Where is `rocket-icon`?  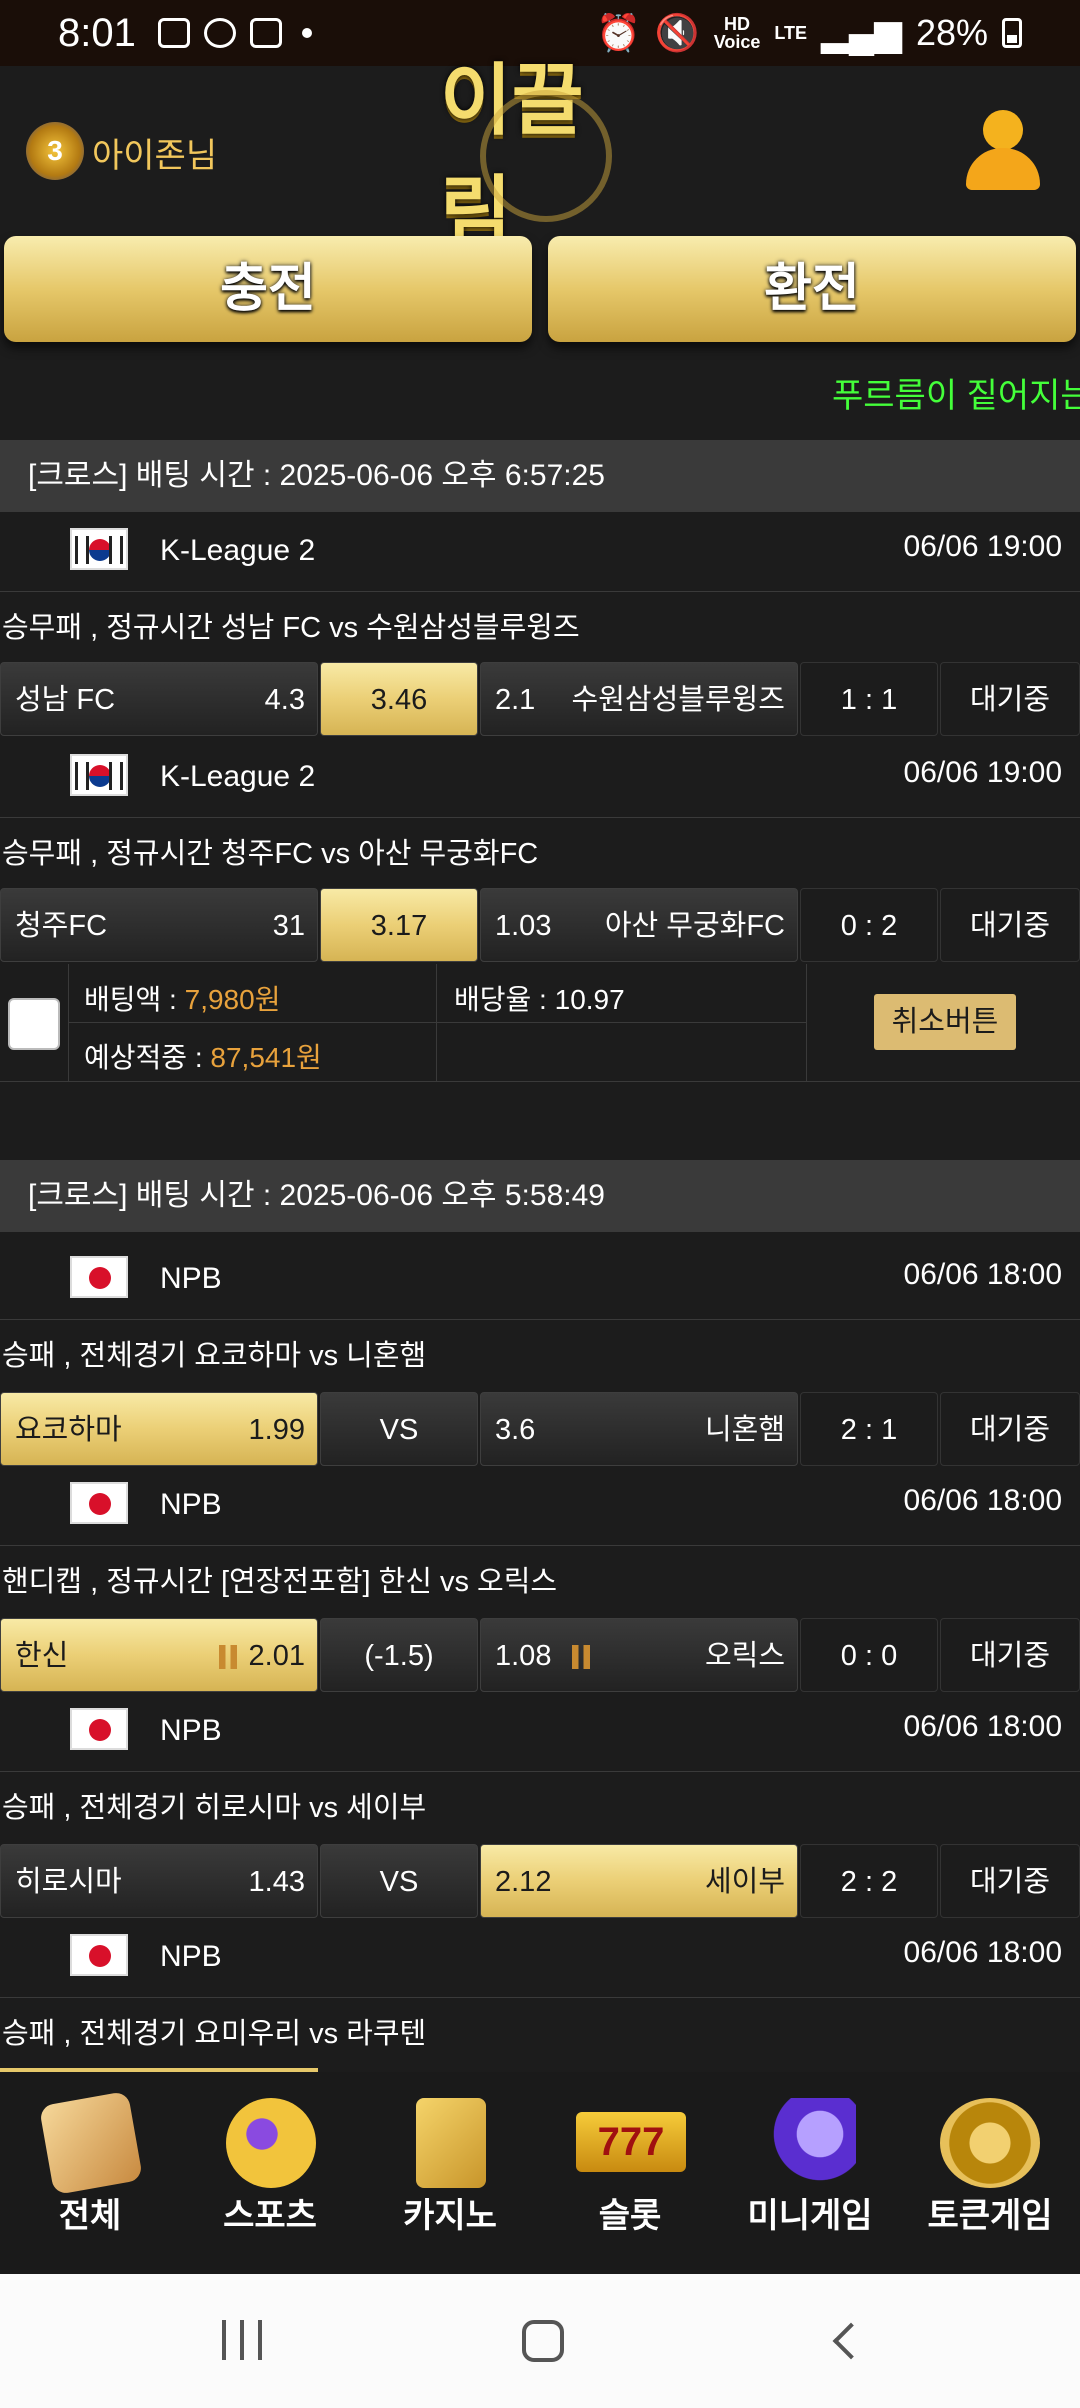 rocket-icon is located at coordinates (811, 2143).